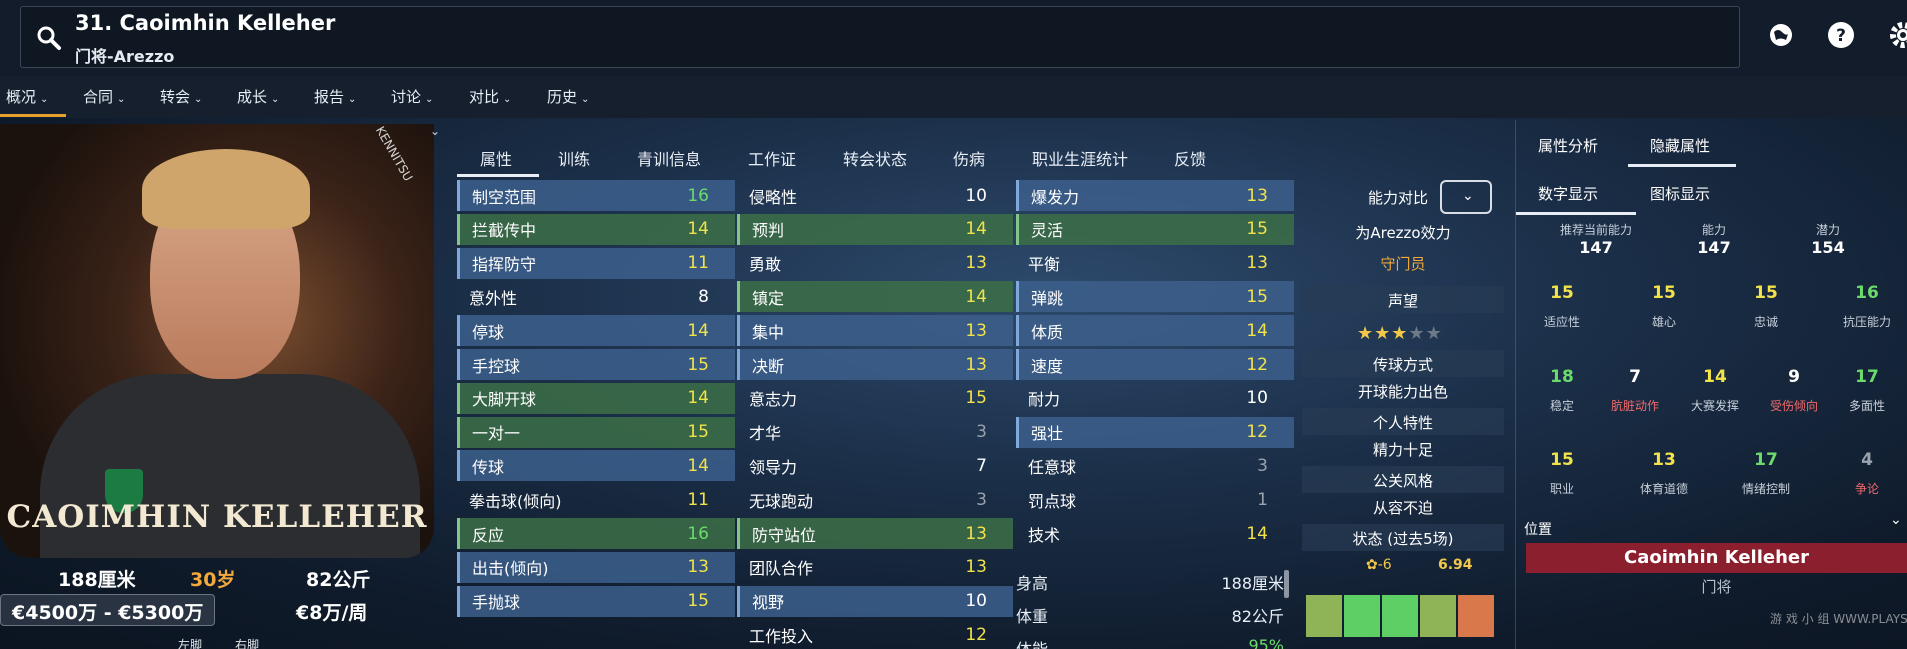 This screenshot has height=649, width=1907. I want to click on menu-compare: 对比 ⌄, so click(490, 96).